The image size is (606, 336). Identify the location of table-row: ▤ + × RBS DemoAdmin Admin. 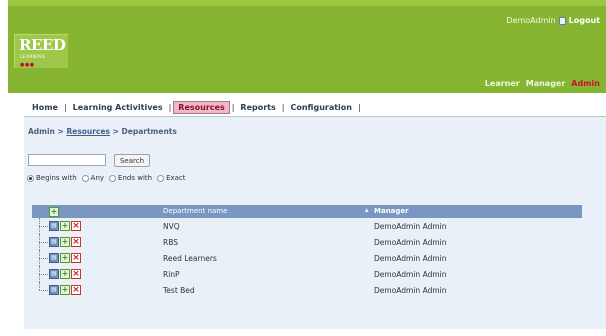
(307, 242).